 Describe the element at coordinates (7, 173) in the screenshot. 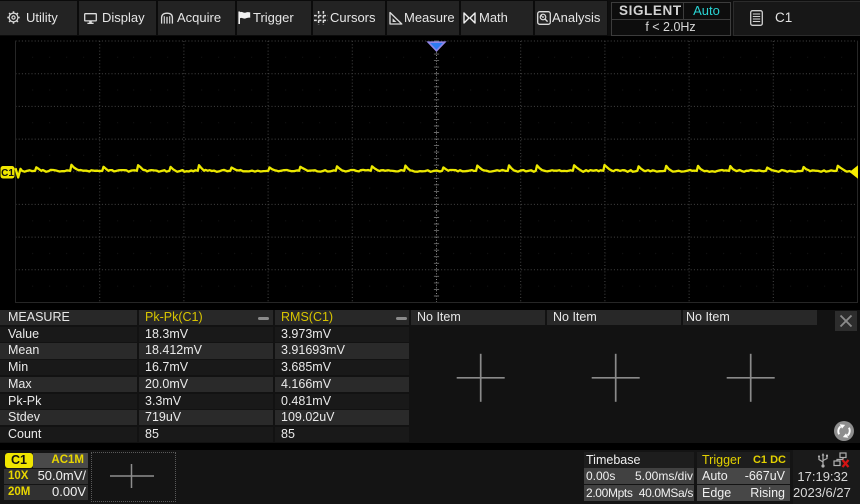

I see `svg-text: C1` at that location.